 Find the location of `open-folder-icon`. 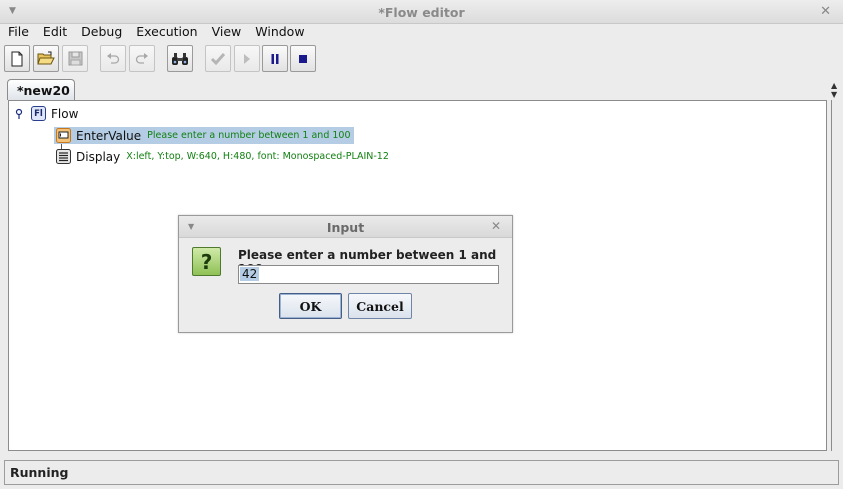

open-folder-icon is located at coordinates (46, 58).